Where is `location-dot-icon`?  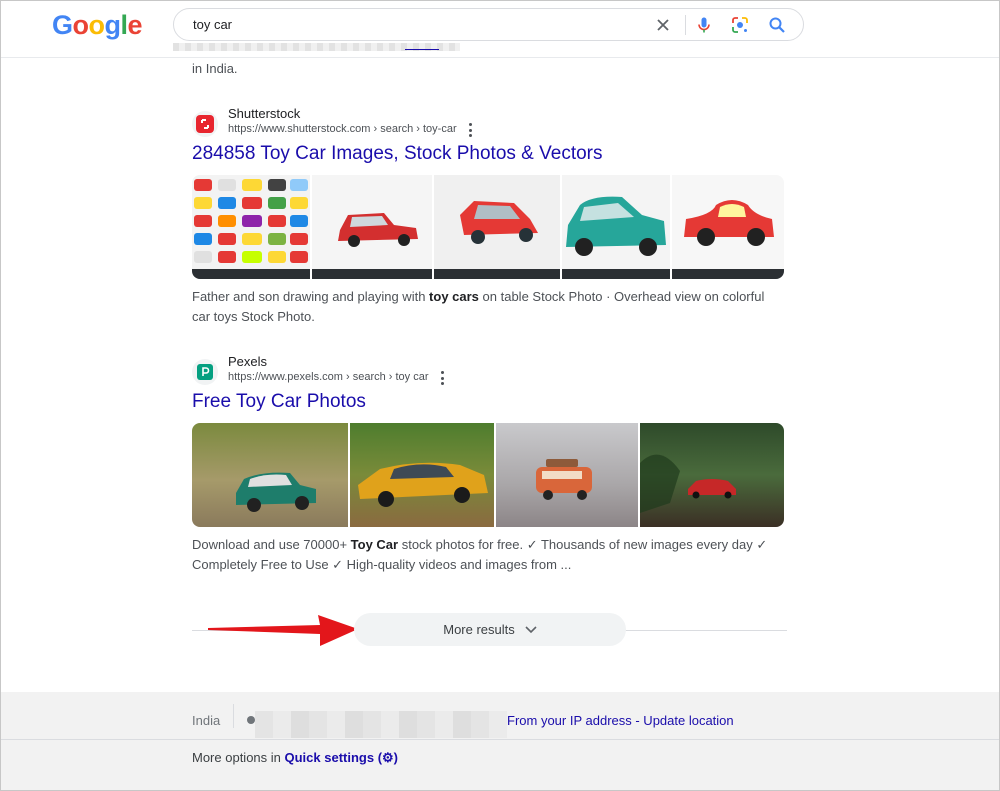
location-dot-icon is located at coordinates (251, 720).